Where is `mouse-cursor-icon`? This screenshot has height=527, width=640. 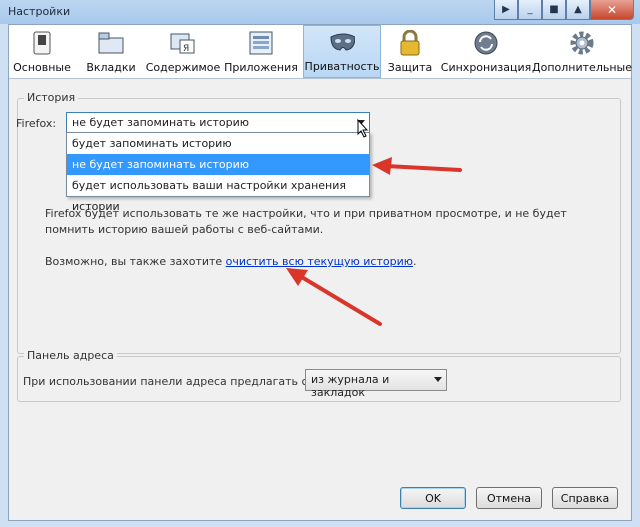
mouse-cursor-icon is located at coordinates (363, 128).